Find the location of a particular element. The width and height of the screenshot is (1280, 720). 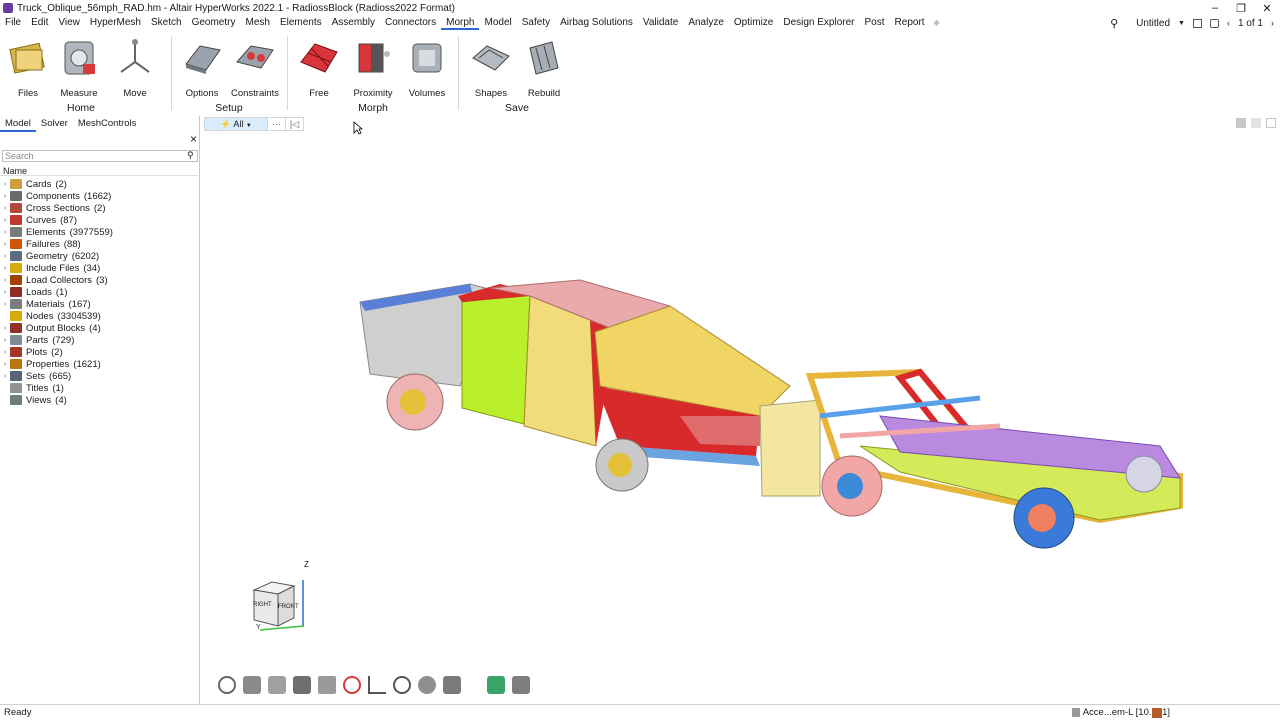

menu-item-model: Model is located at coordinates (497, 23).